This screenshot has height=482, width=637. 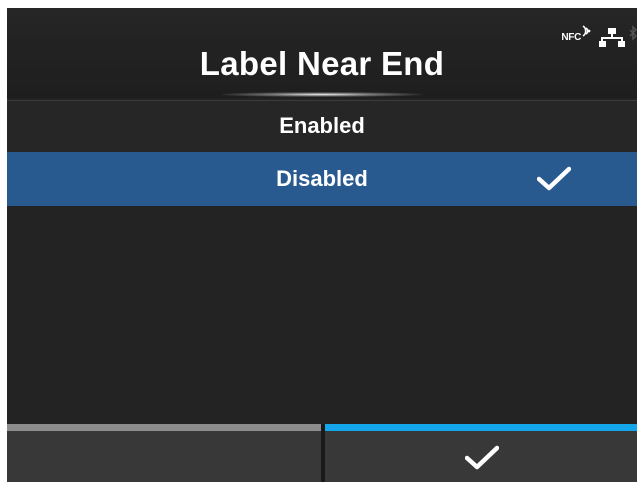 What do you see at coordinates (633, 33) in the screenshot?
I see `bluetooth-icon` at bounding box center [633, 33].